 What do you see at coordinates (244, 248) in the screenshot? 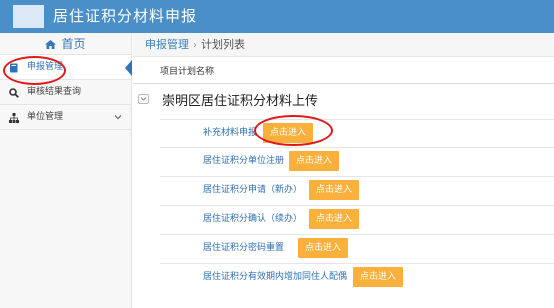
I see `row-label: 居住证积分密码重置` at bounding box center [244, 248].